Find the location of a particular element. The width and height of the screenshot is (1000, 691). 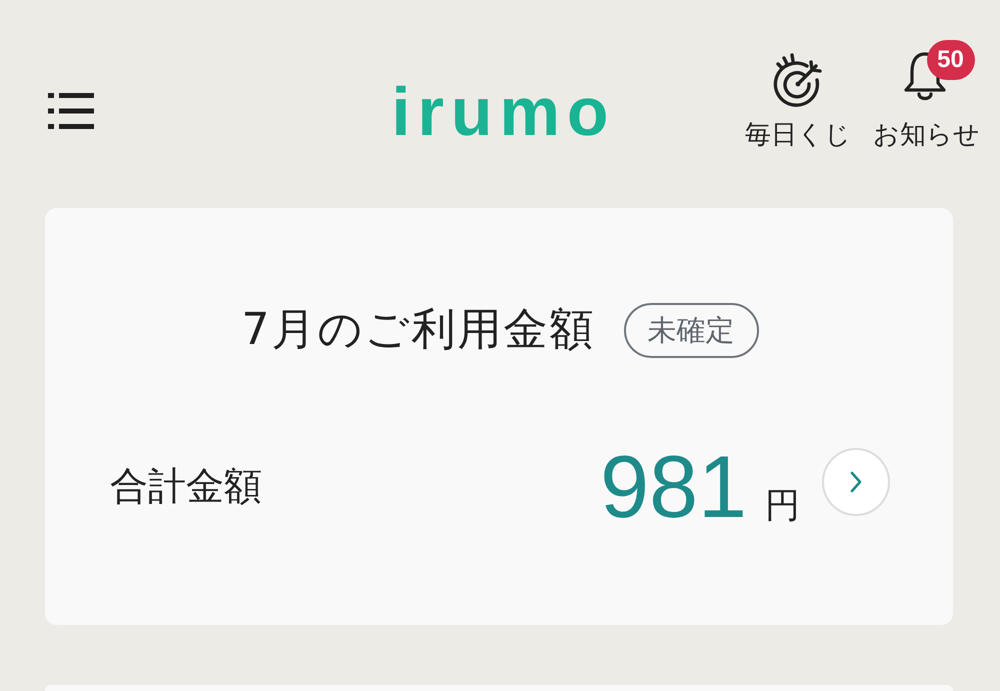

chevron-right-icon is located at coordinates (856, 482).